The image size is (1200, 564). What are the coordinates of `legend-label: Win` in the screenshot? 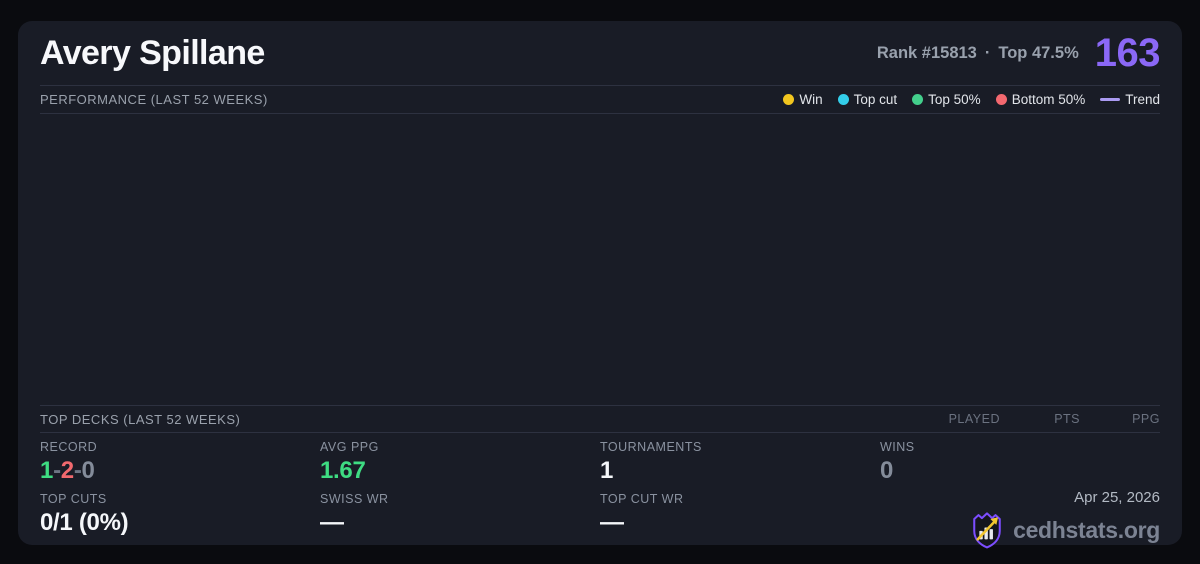 It's located at (811, 99).